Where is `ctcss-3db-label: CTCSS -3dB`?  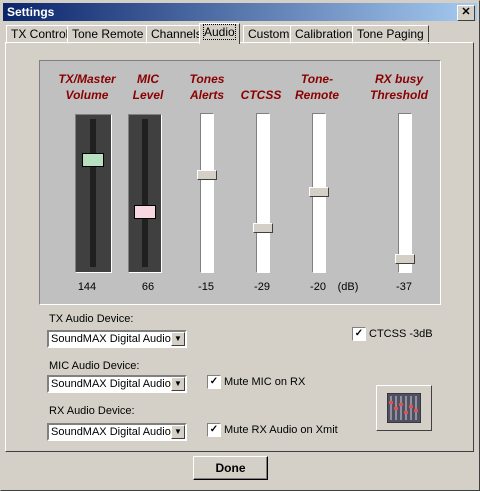
ctcss-3db-label: CTCSS -3dB is located at coordinates (401, 334).